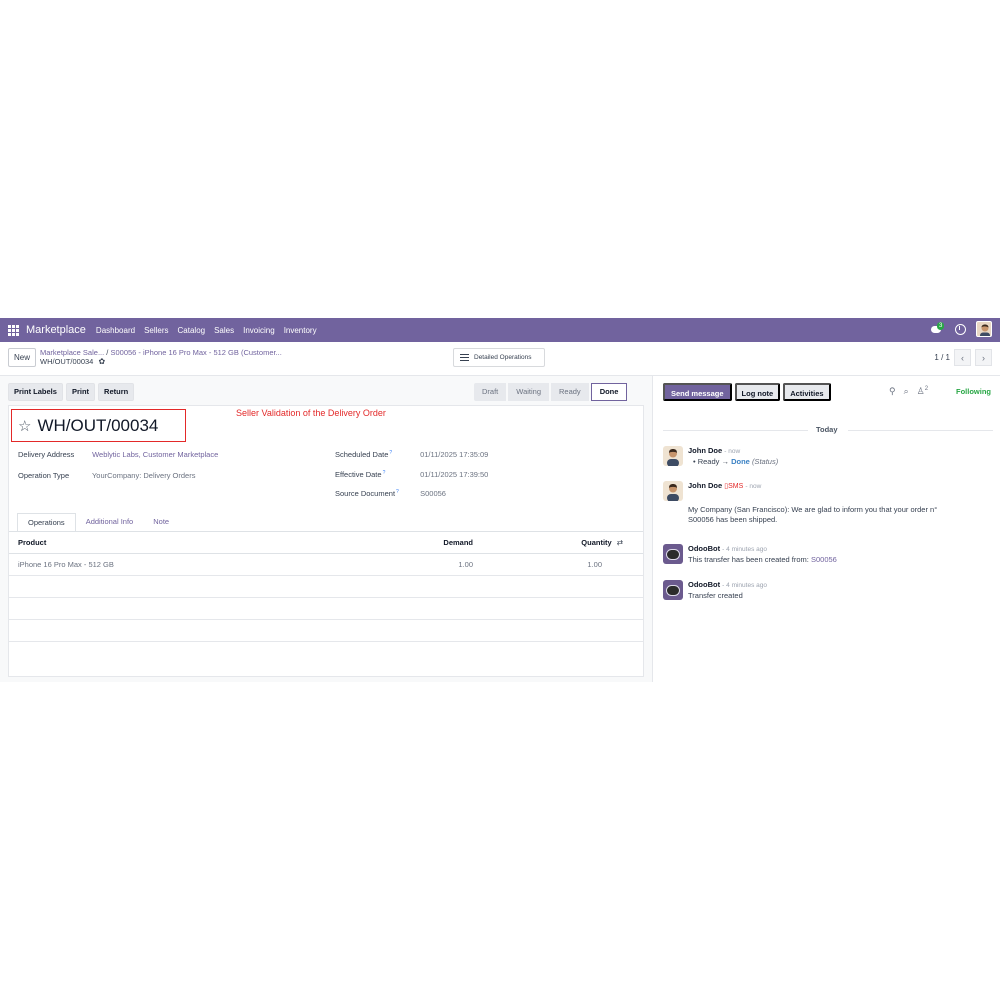 Image resolution: width=1000 pixels, height=1000 pixels. Describe the element at coordinates (13, 330) in the screenshot. I see `apps-menu-icon` at that location.